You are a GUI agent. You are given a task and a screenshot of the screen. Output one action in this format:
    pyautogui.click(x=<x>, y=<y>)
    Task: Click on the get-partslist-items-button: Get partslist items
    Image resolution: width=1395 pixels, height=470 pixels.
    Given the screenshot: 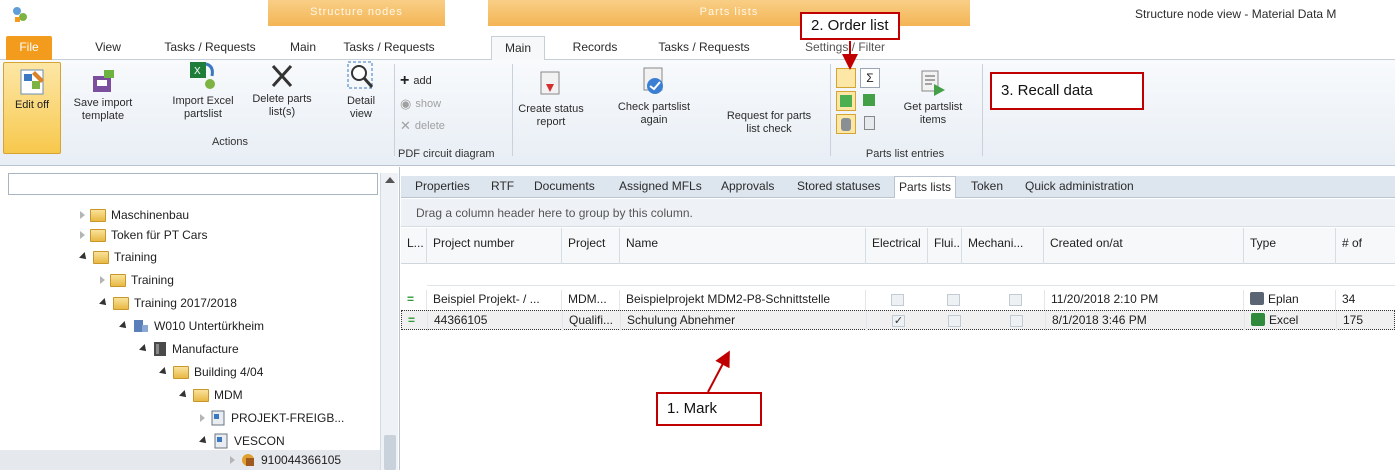 What is the action you would take?
    pyautogui.click(x=933, y=97)
    